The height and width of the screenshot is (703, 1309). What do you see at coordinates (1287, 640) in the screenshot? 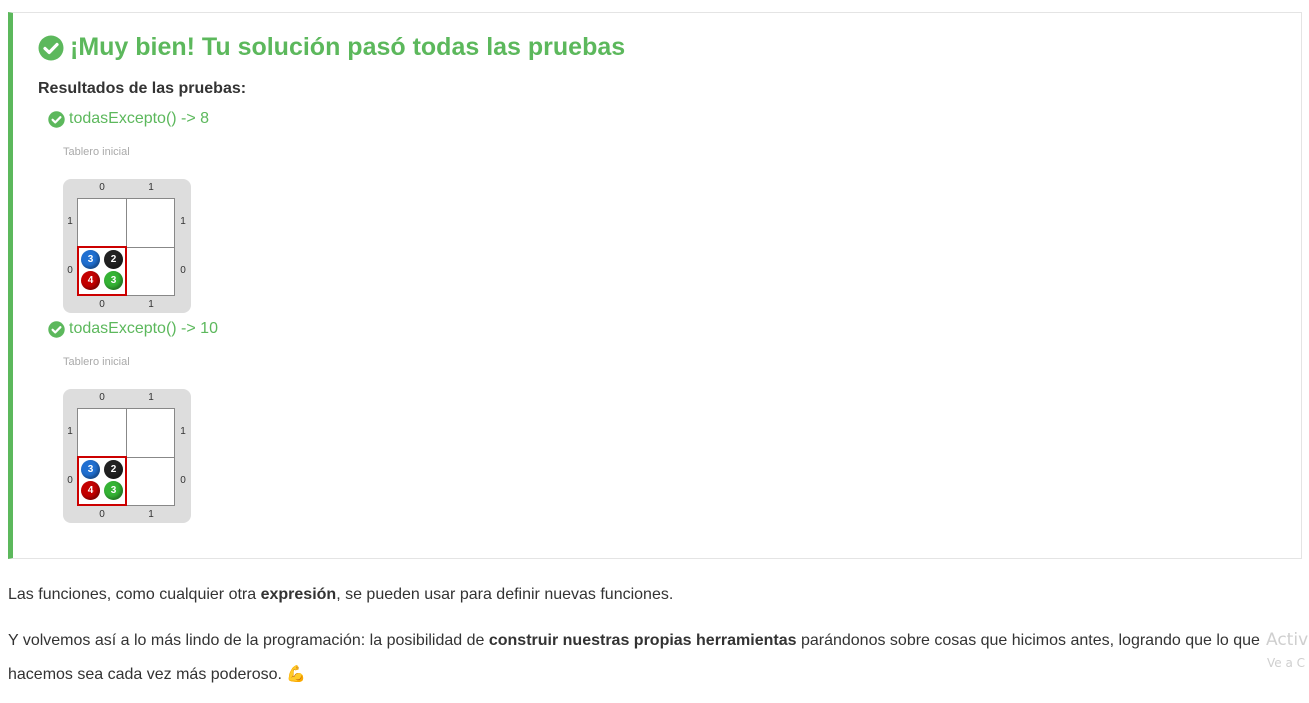
I see `activation-watermark-title: Activ` at bounding box center [1287, 640].